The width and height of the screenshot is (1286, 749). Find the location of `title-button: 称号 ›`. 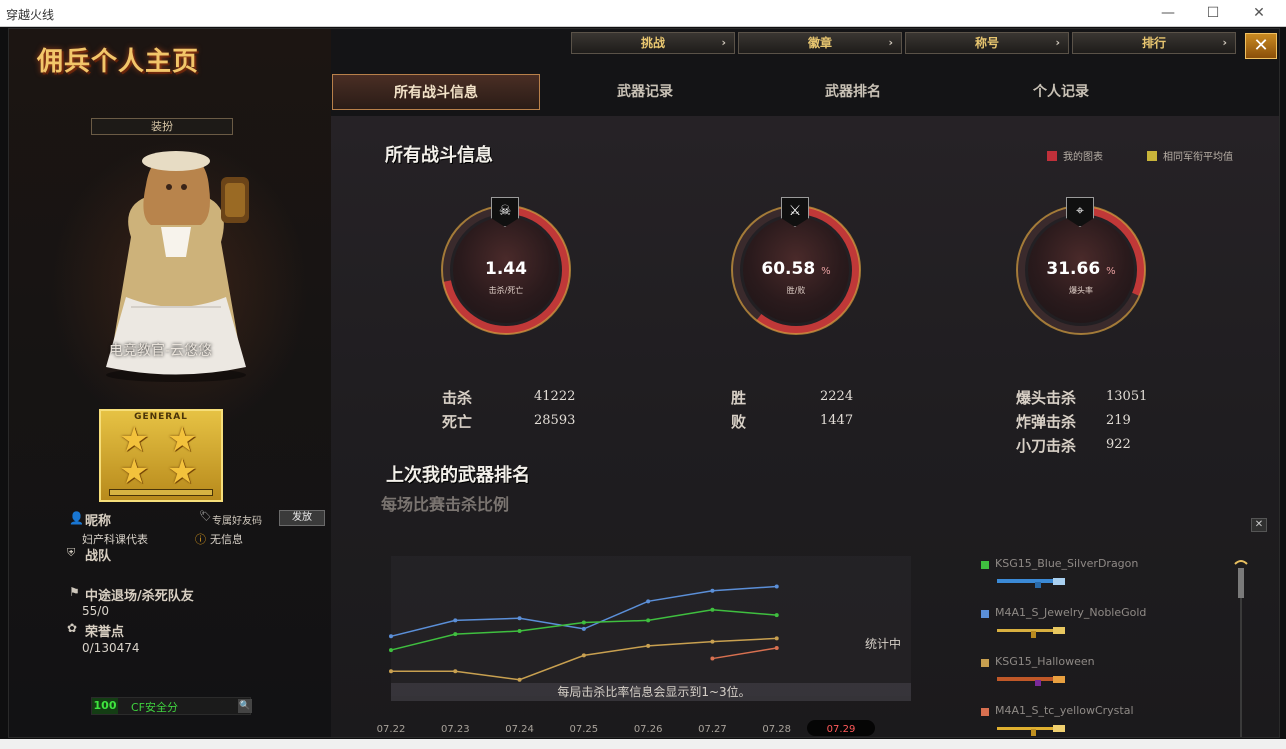

title-button: 称号 › is located at coordinates (987, 43).